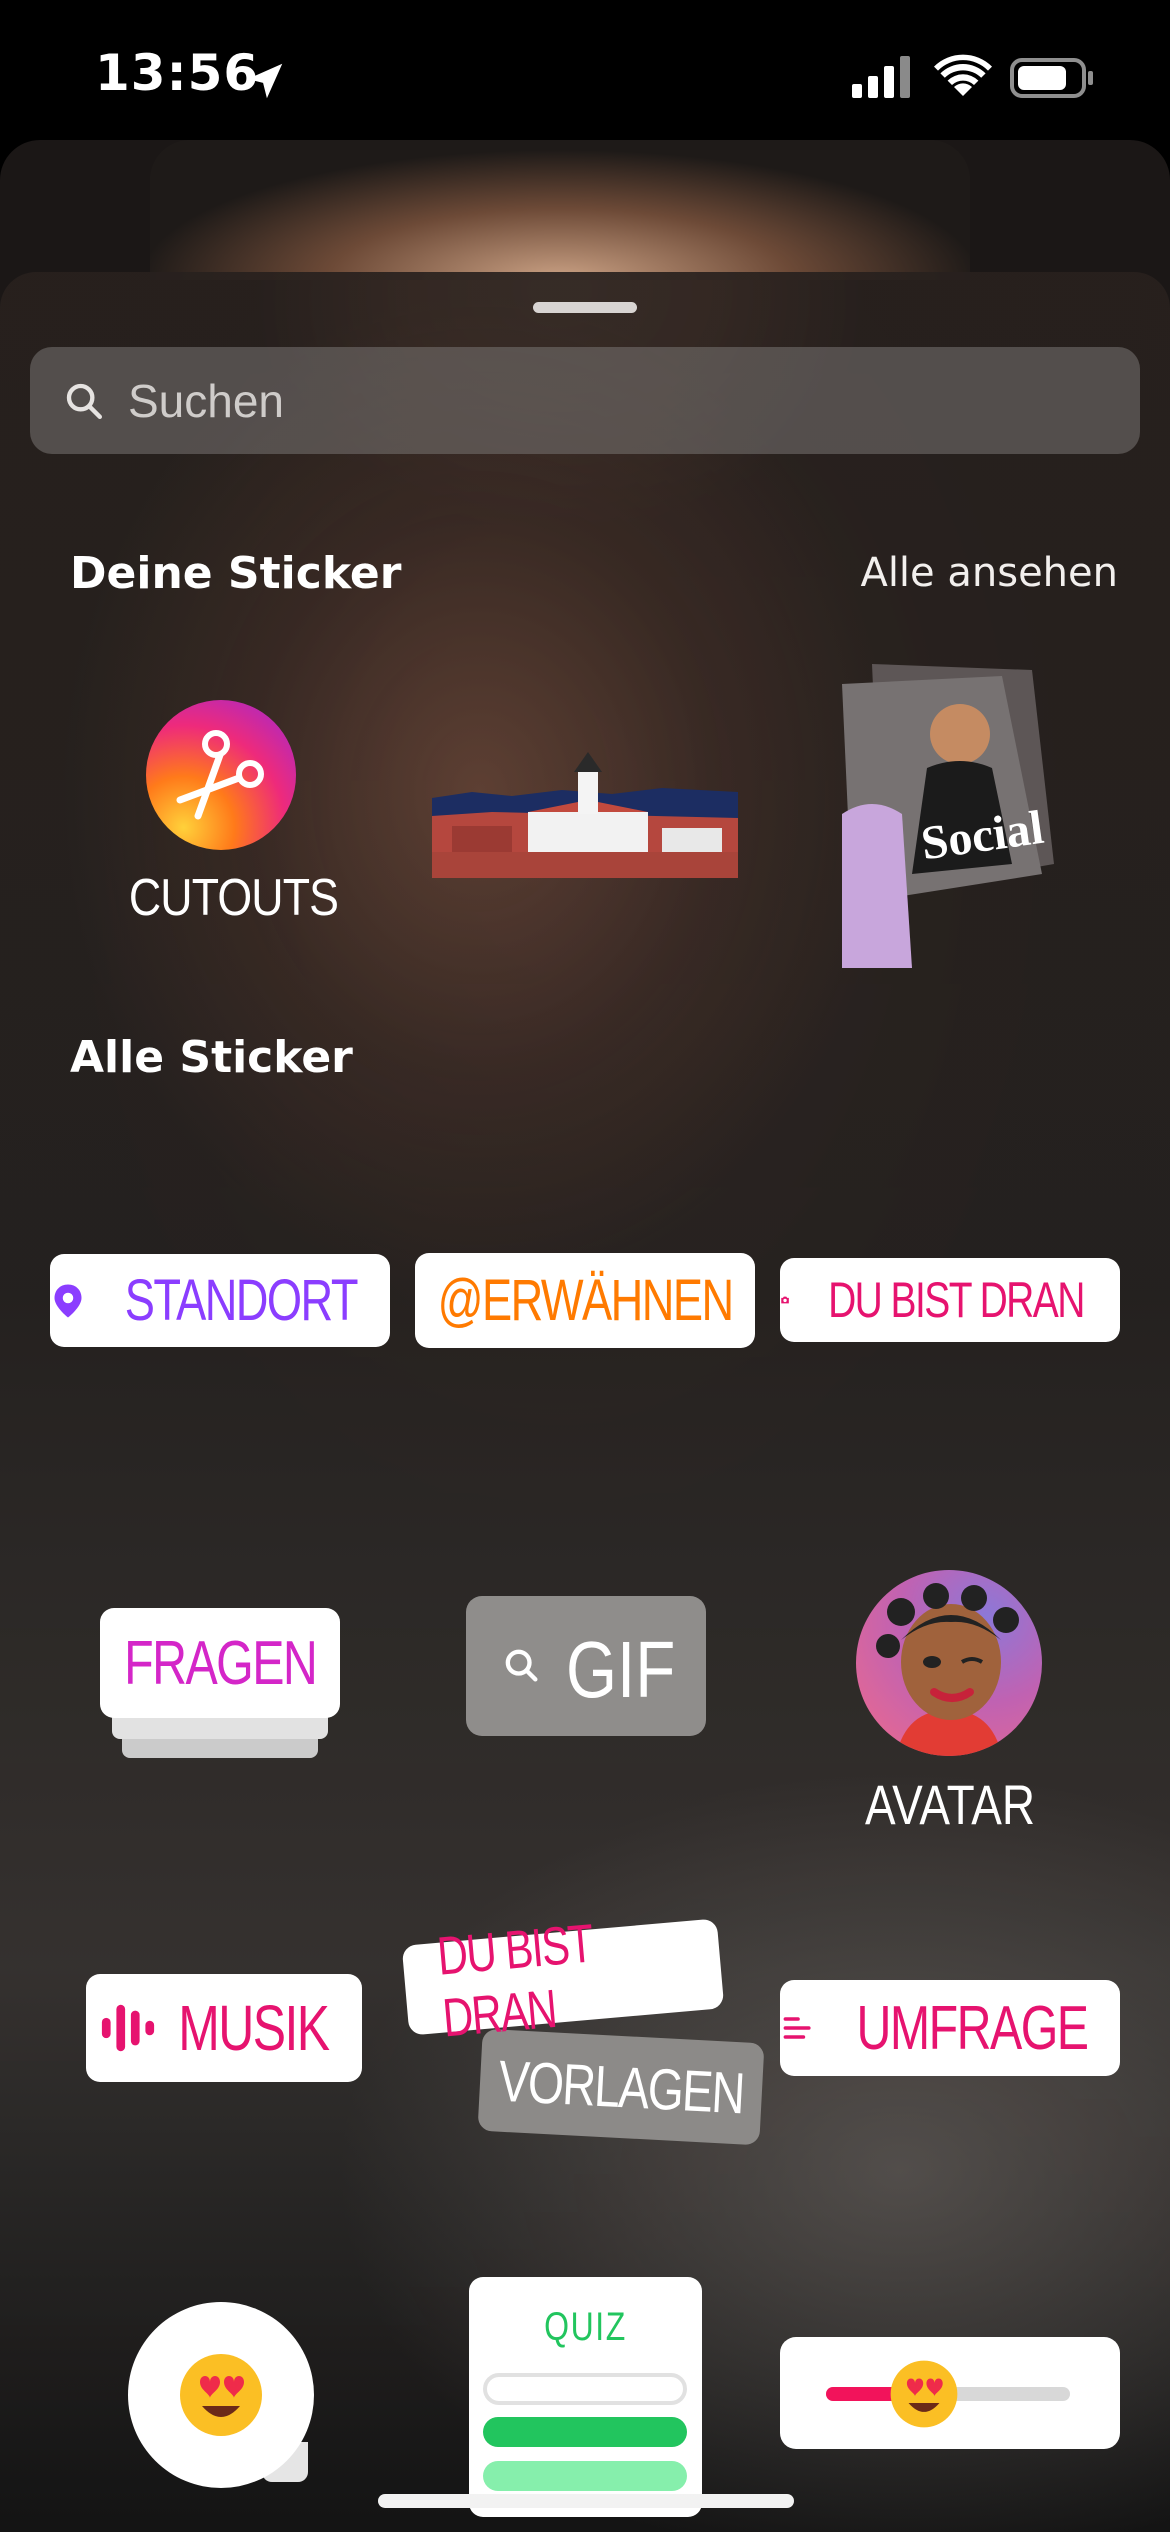 This screenshot has height=2532, width=1170. What do you see at coordinates (585, 2327) in the screenshot?
I see `quiz-title: QUIZ` at bounding box center [585, 2327].